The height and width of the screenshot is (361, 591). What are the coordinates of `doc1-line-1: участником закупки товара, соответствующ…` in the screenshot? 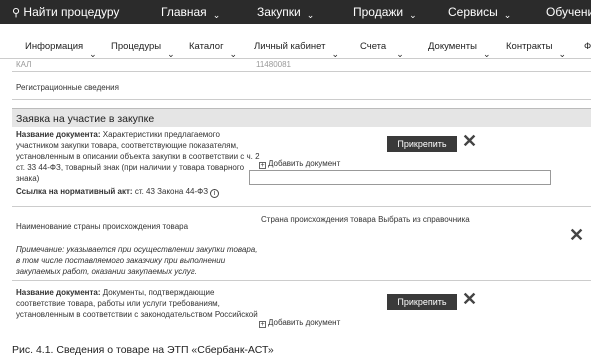 It's located at (127, 145).